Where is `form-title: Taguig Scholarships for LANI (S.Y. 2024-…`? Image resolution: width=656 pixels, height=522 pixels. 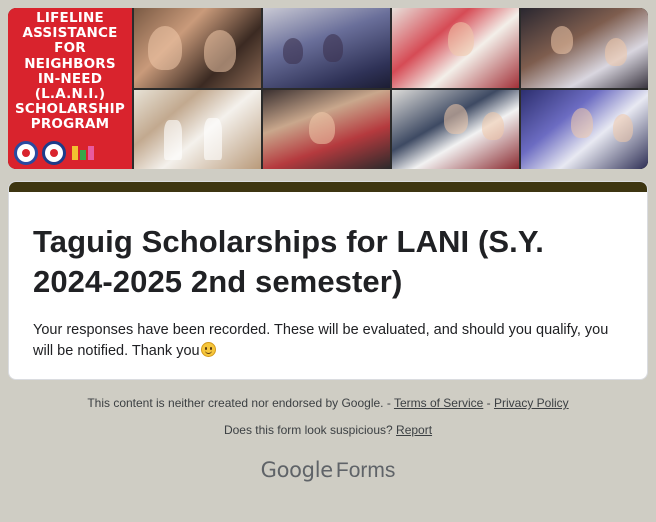 form-title: Taguig Scholarships for LANI (S.Y. 2024-… is located at coordinates (288, 261).